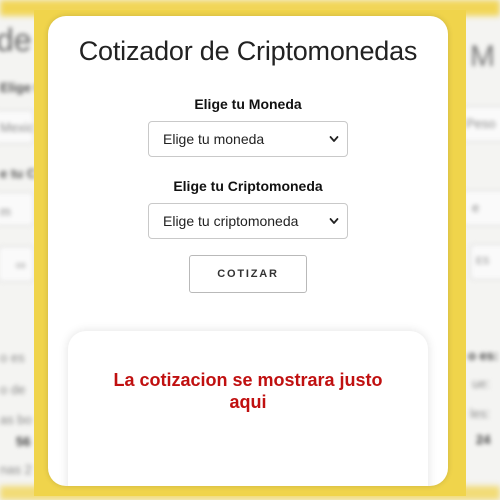 The height and width of the screenshot is (500, 500). Describe the element at coordinates (248, 51) in the screenshot. I see `page-title: Cotizador de Criptomonedas` at that location.